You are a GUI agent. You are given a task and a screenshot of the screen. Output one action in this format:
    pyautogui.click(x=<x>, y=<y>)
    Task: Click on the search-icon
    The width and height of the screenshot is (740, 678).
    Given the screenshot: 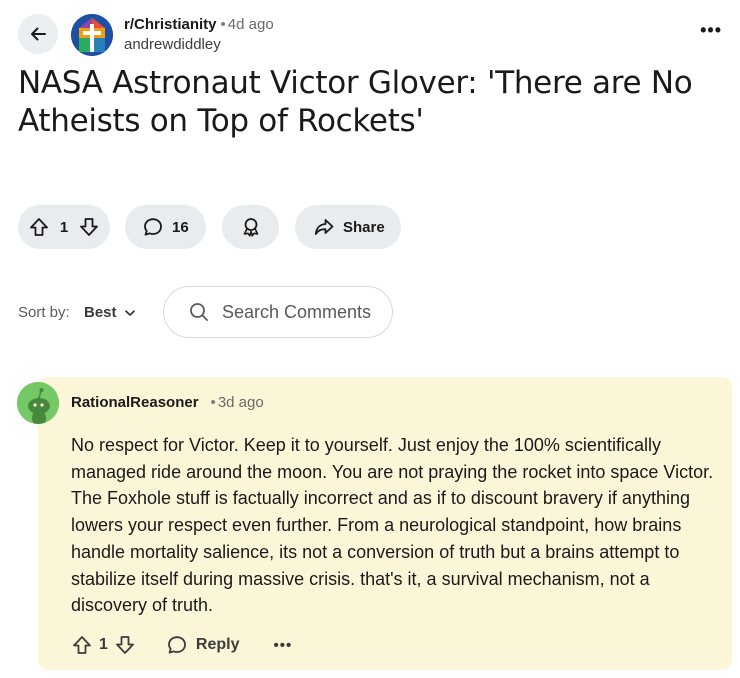 What is the action you would take?
    pyautogui.click(x=199, y=312)
    